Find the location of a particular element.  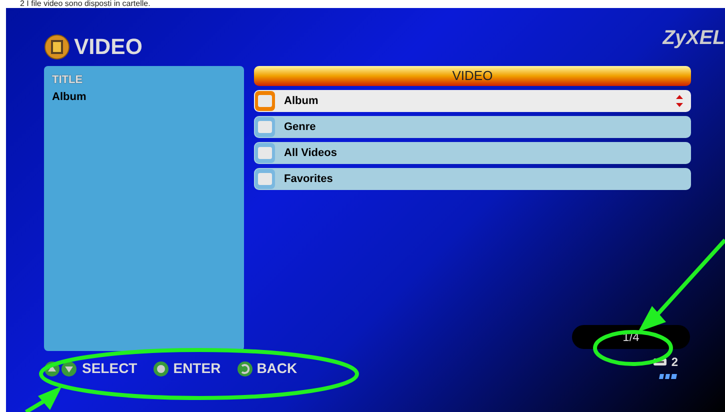

hint-label: SELECT is located at coordinates (110, 368).